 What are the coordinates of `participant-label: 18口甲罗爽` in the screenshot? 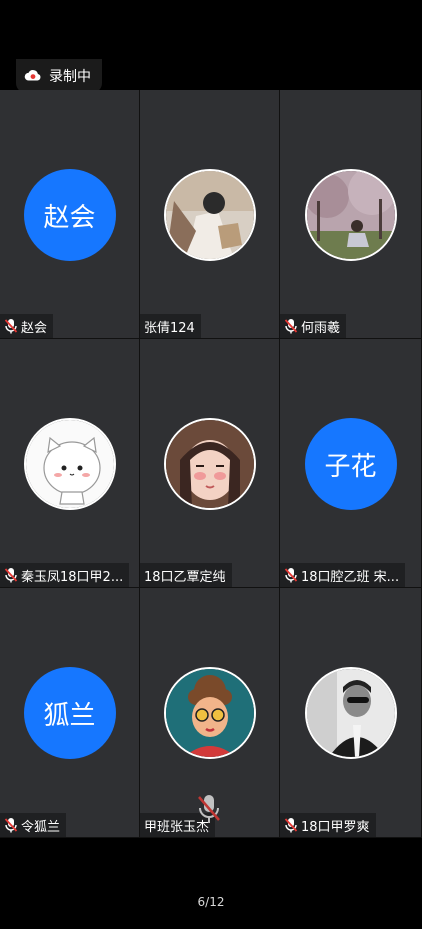 It's located at (328, 825).